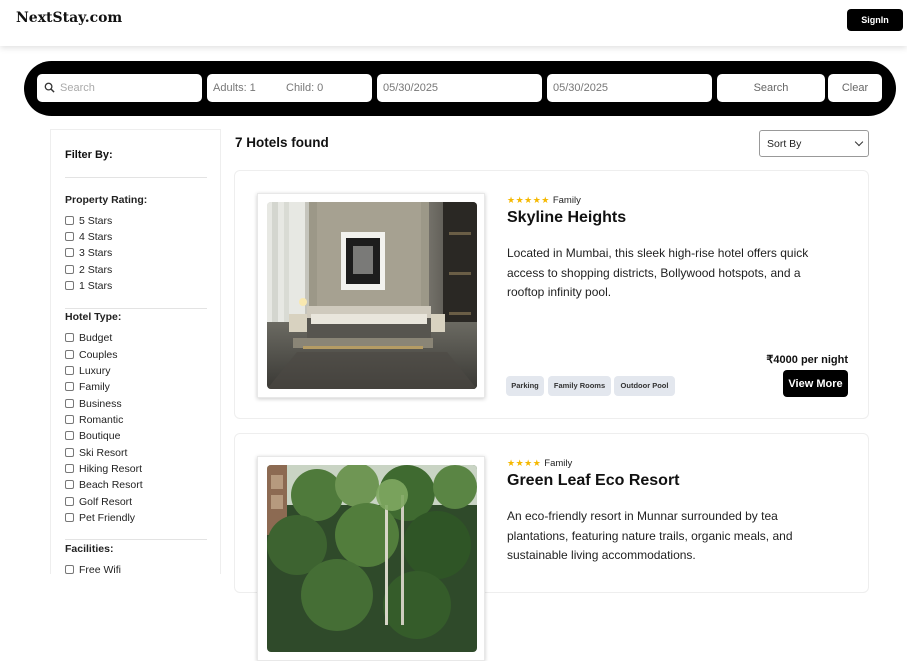  I want to click on type-option-luxury: Luxury, so click(88, 371).